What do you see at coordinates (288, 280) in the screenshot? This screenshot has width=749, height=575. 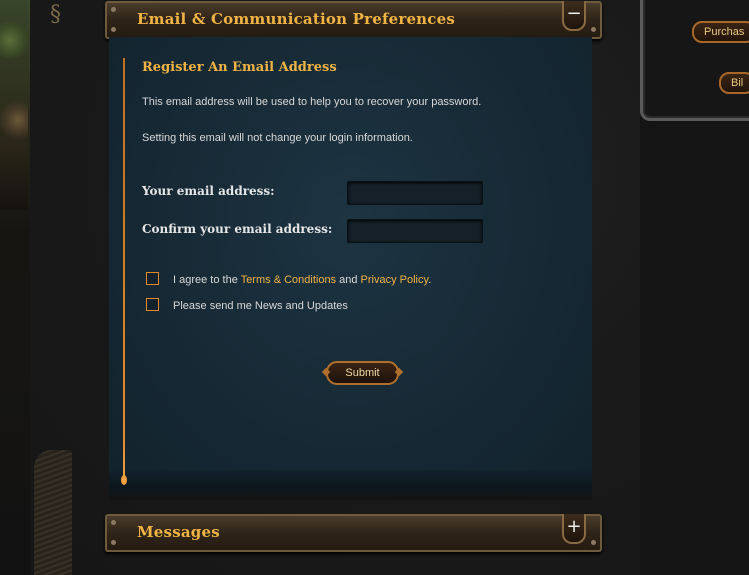 I see `terms-link: Terms & Conditions` at bounding box center [288, 280].